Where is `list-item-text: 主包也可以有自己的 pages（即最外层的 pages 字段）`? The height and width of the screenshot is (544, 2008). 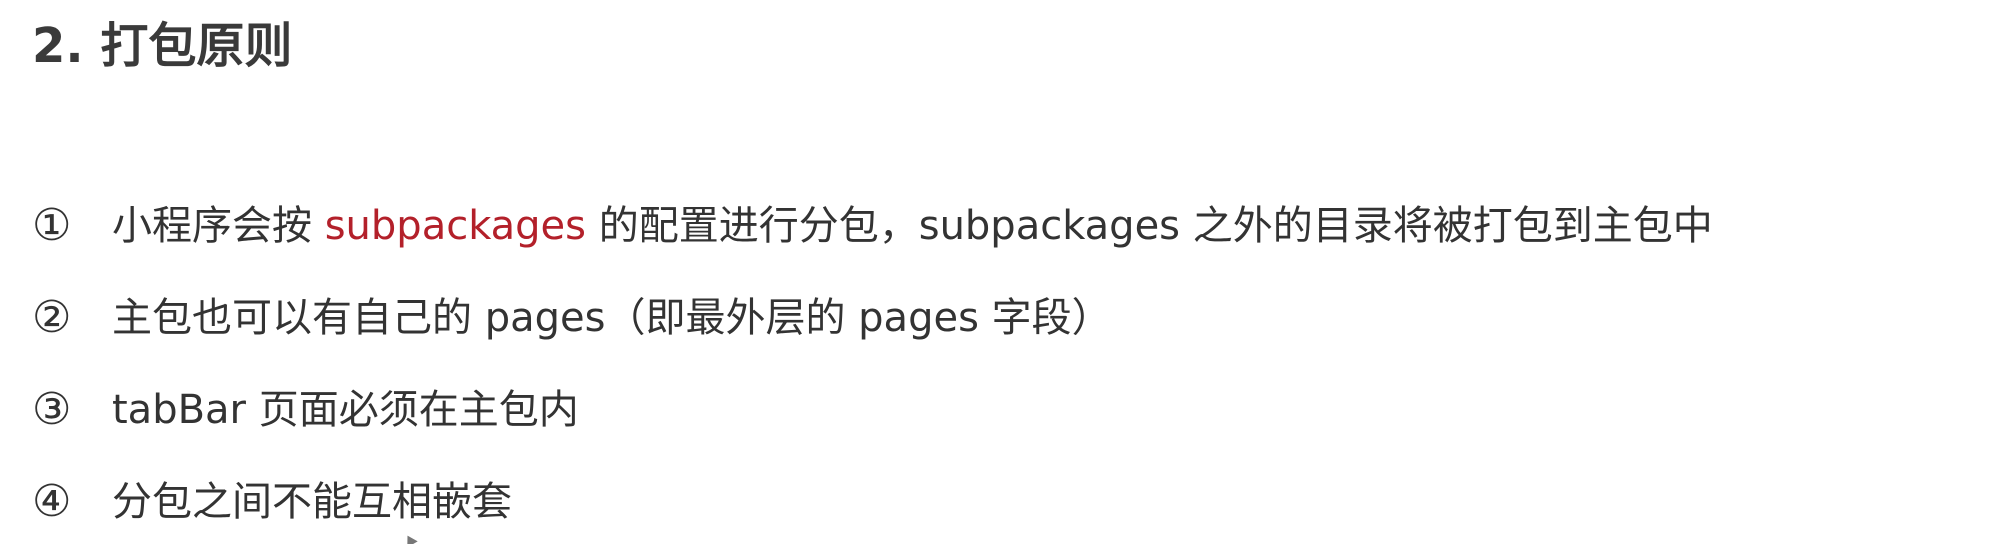 list-item-text: 主包也可以有自己的 pages（即最外层的 pages 字段） is located at coordinates (612, 318).